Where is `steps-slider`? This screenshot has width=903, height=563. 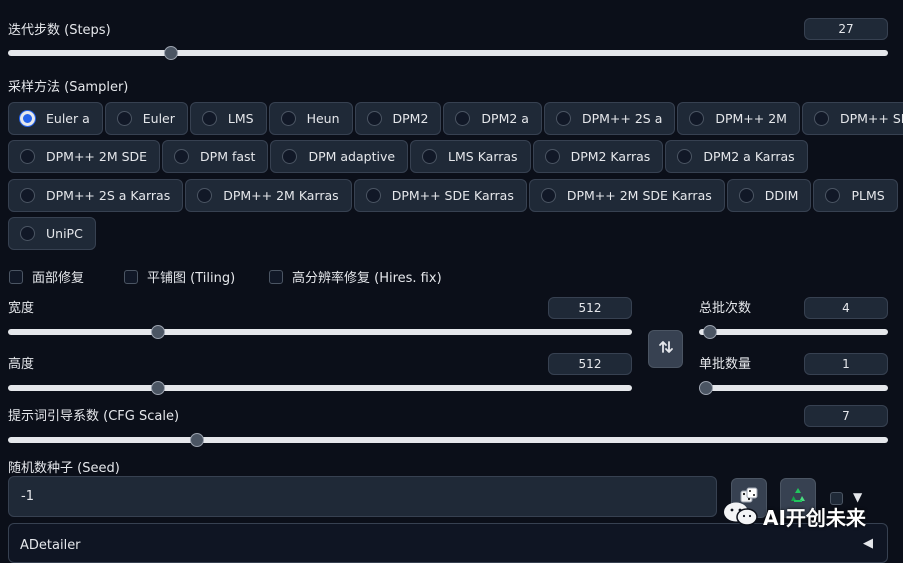 steps-slider is located at coordinates (448, 53).